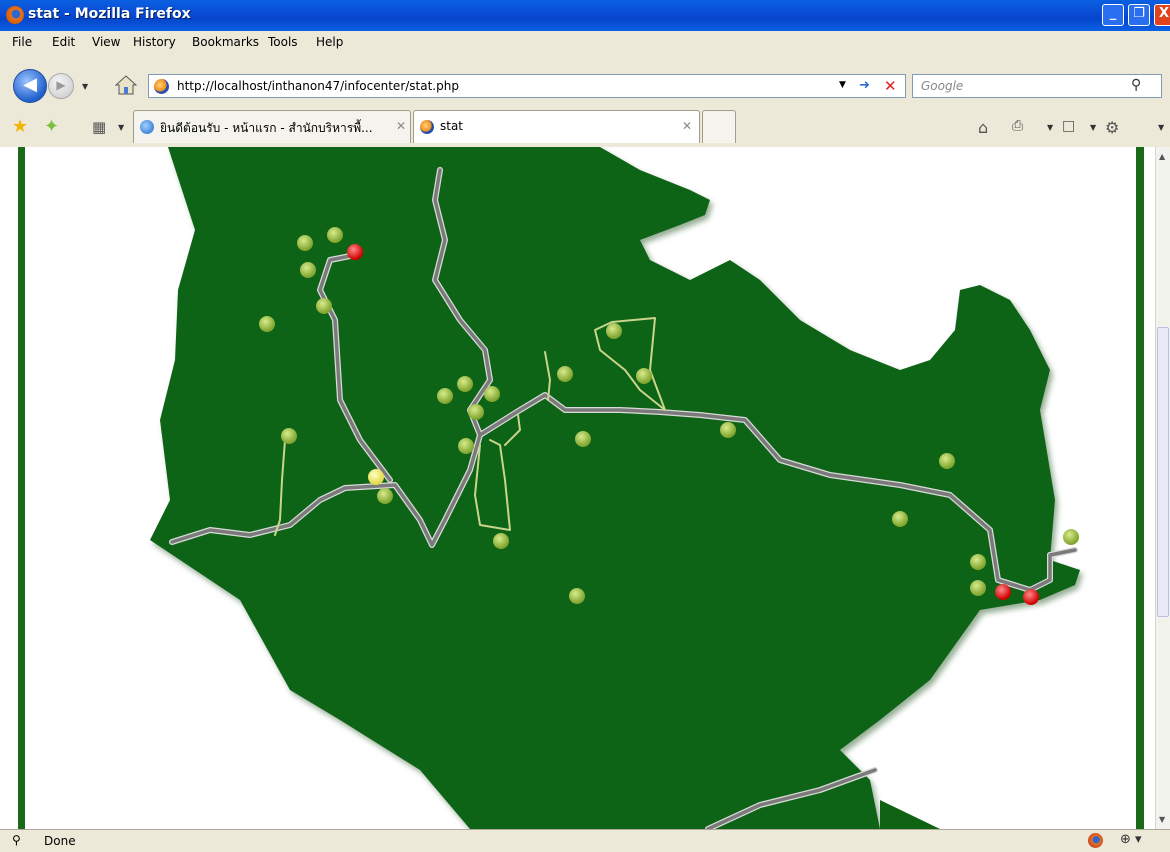  I want to click on left-frame, so click(21, 488).